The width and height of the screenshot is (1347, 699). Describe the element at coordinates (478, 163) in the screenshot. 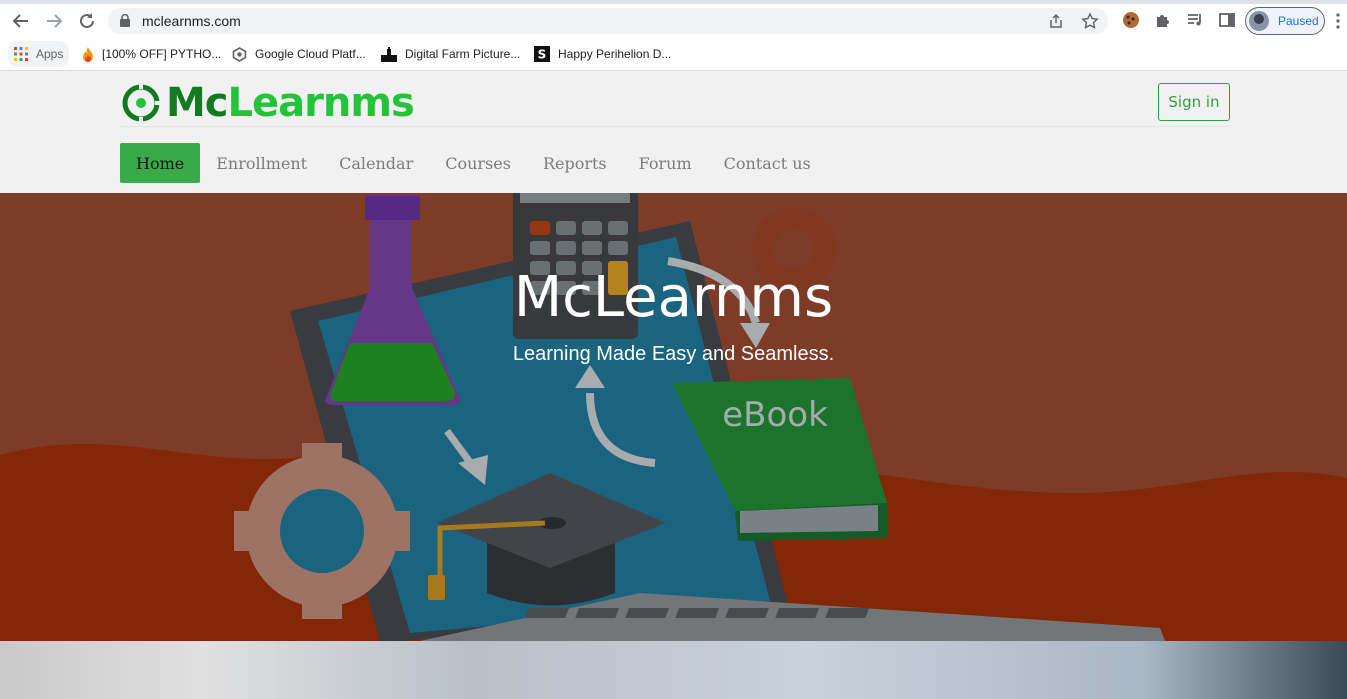

I see `nav-item-courses: Courses` at that location.